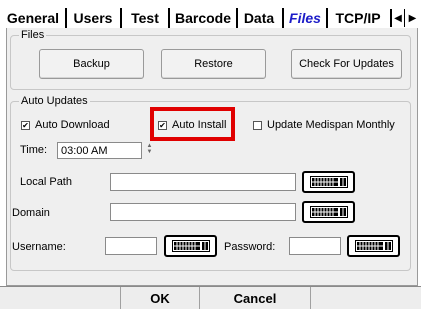 This screenshot has height=309, width=421. What do you see at coordinates (145, 18) in the screenshot?
I see `tab-test: Test` at bounding box center [145, 18].